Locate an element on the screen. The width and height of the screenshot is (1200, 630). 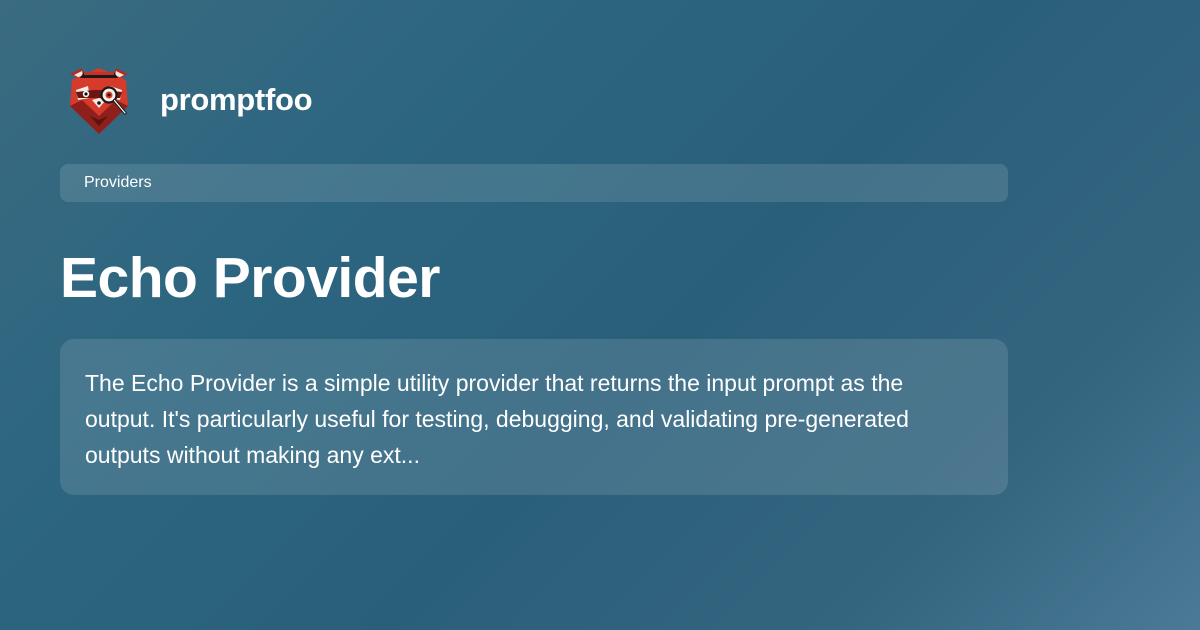
brand-header: promptfoo is located at coordinates (188, 100).